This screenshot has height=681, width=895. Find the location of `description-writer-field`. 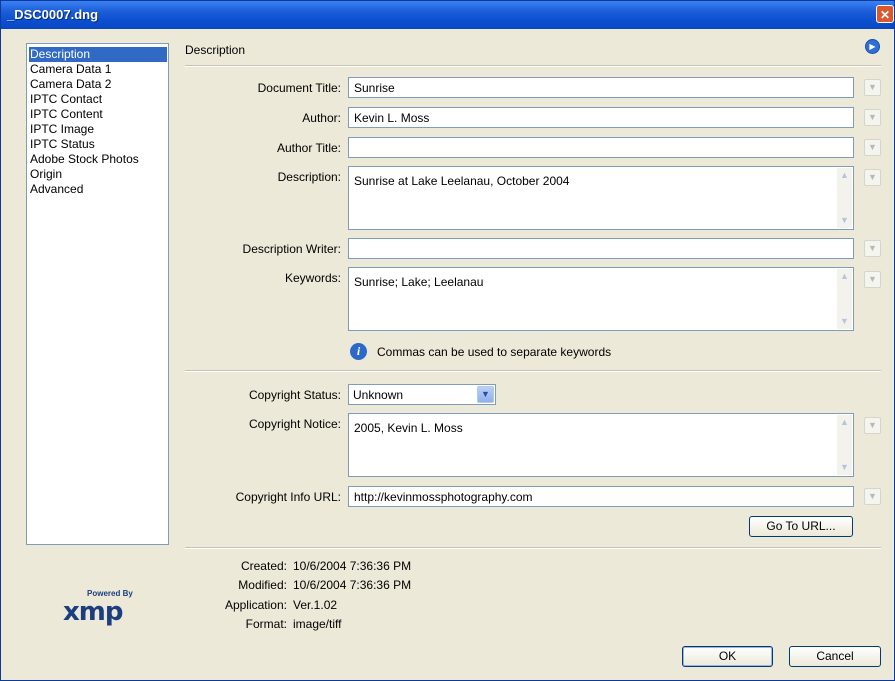

description-writer-field is located at coordinates (601, 248).